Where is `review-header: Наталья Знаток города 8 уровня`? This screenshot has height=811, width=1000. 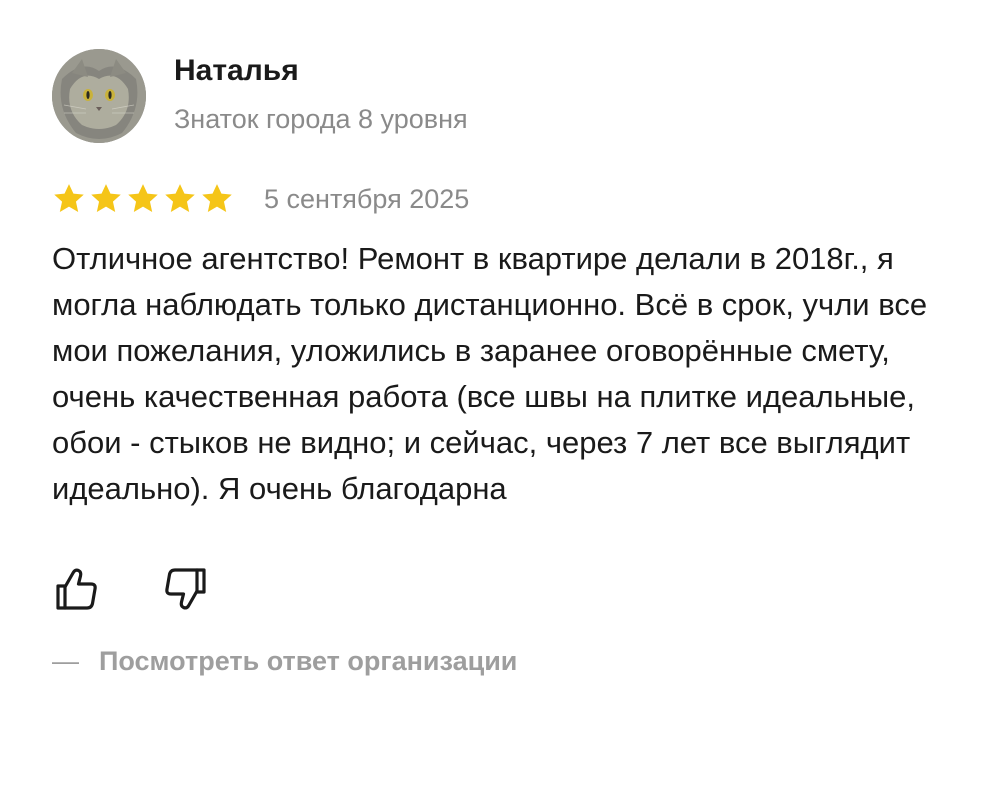
review-header: Наталья Знаток города 8 уровня is located at coordinates (512, 96).